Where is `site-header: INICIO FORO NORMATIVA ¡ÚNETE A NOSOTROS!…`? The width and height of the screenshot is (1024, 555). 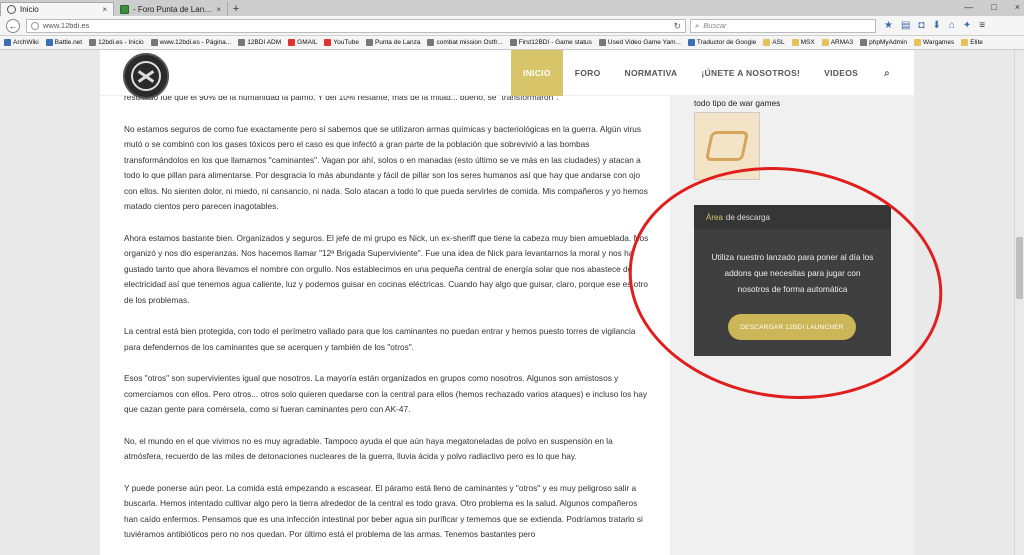 site-header: INICIO FORO NORMATIVA ¡ÚNETE A NOSOTROS!… is located at coordinates (507, 74).